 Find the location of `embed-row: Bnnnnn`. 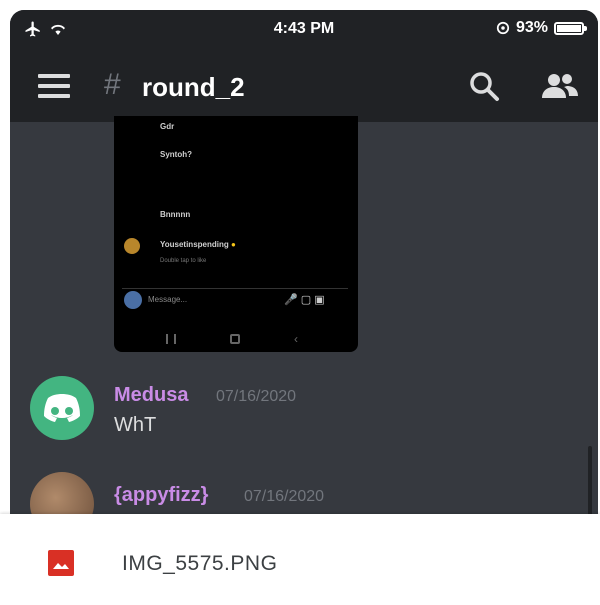

embed-row: Bnnnnn is located at coordinates (175, 214).